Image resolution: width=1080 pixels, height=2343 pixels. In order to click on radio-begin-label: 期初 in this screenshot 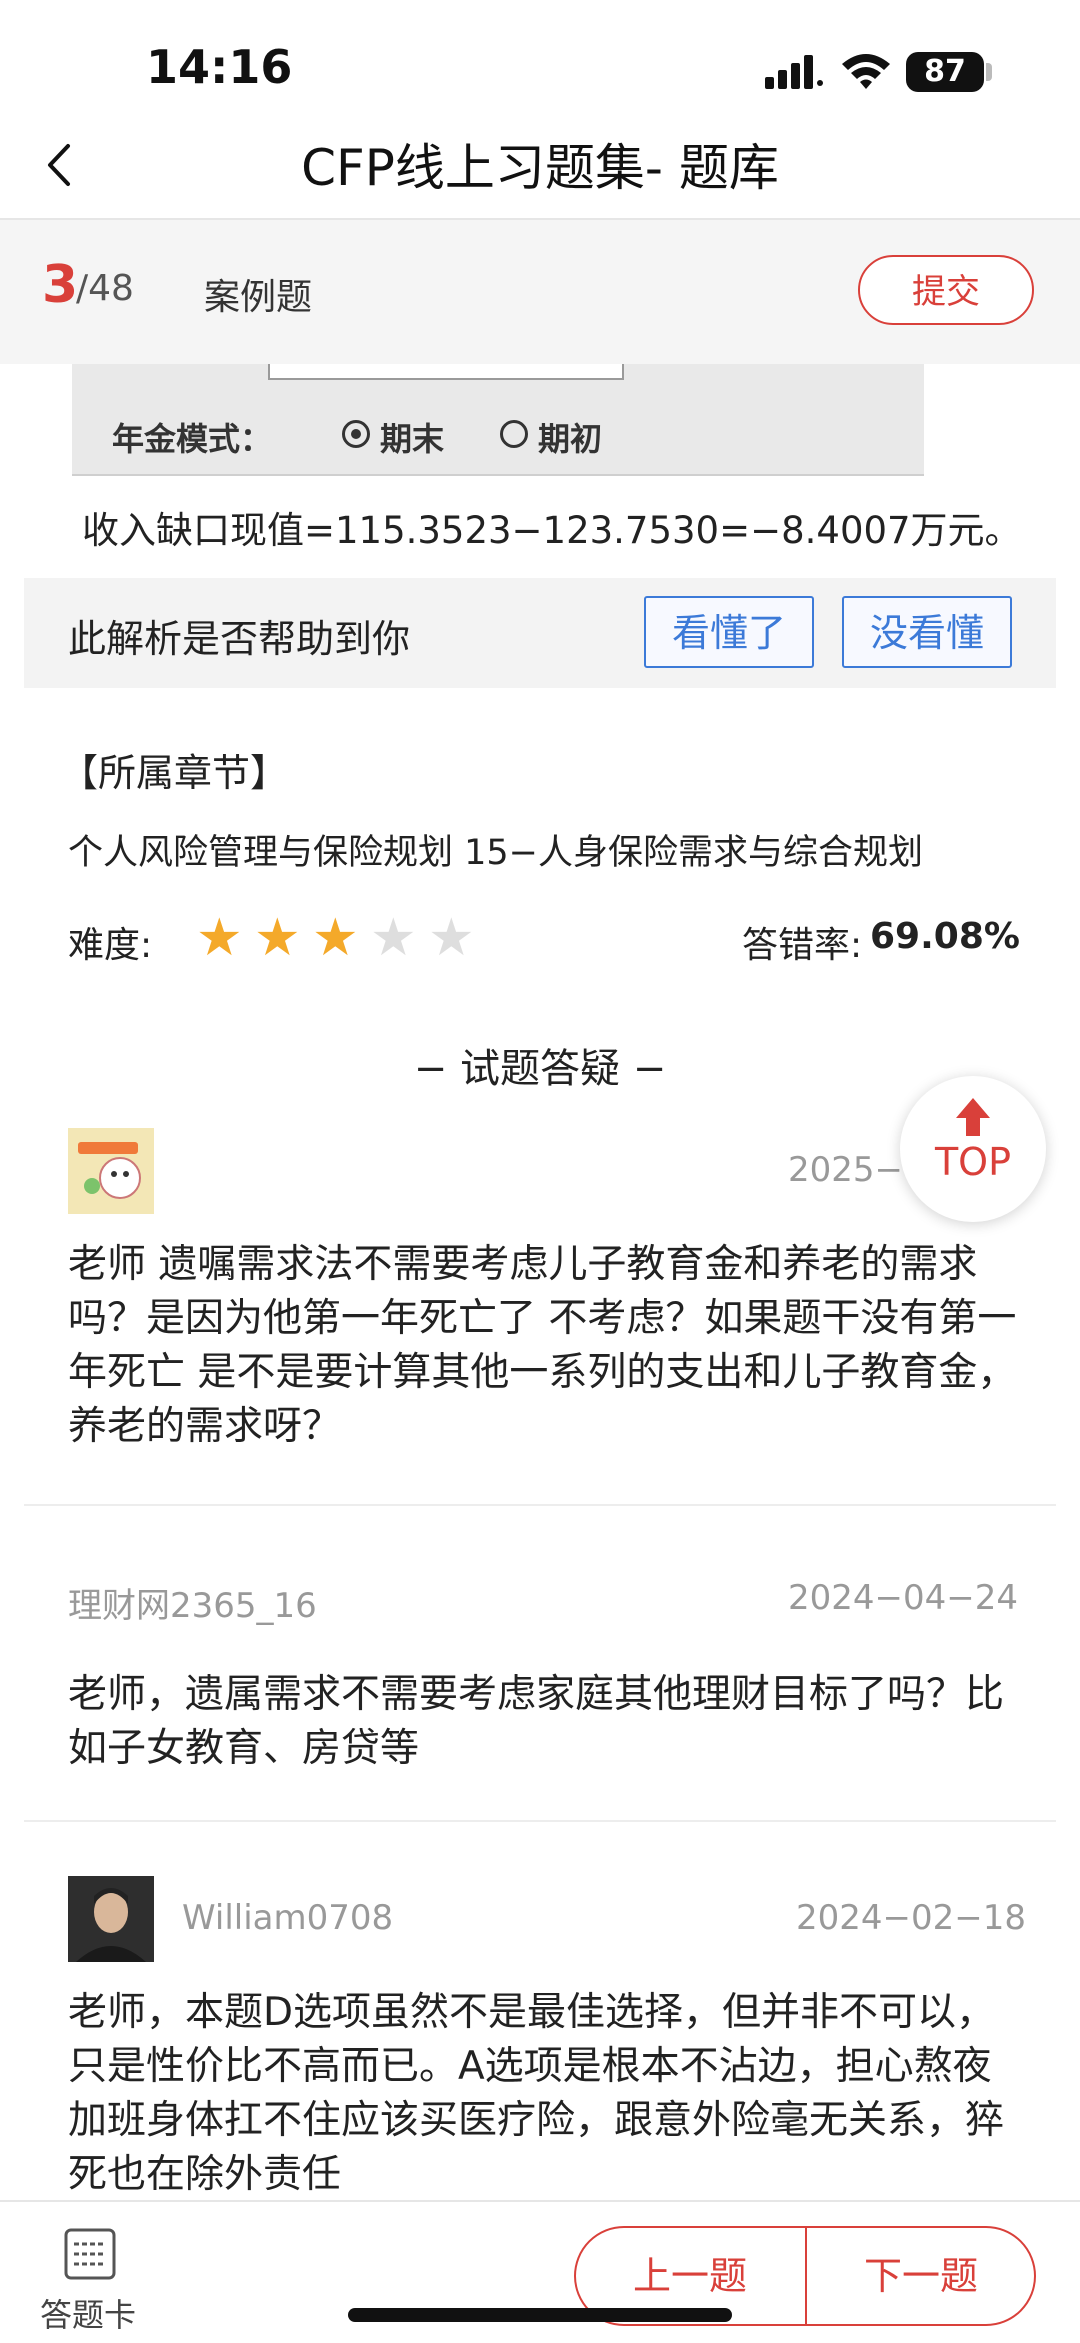, I will do `click(570, 439)`.